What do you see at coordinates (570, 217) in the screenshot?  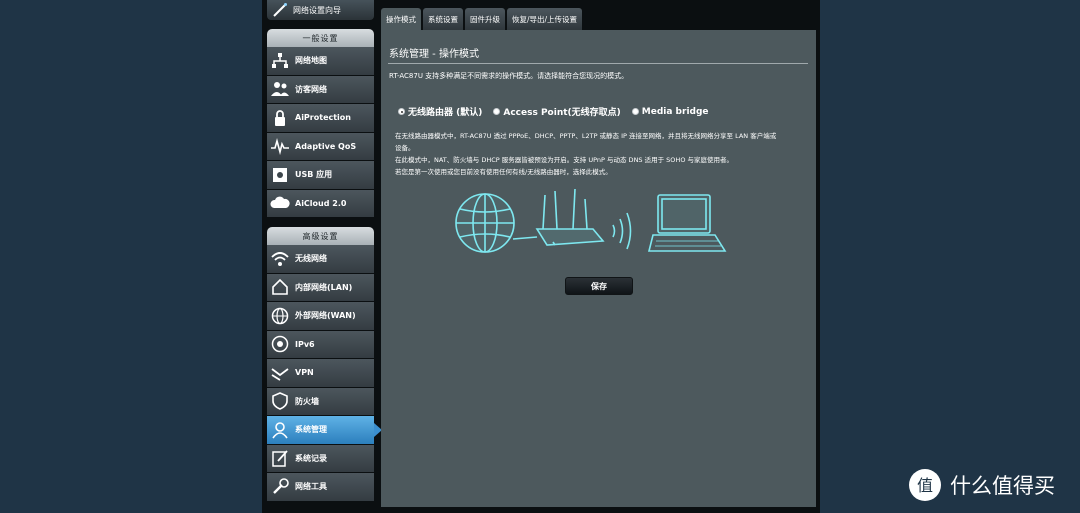 I see `router-icon` at bounding box center [570, 217].